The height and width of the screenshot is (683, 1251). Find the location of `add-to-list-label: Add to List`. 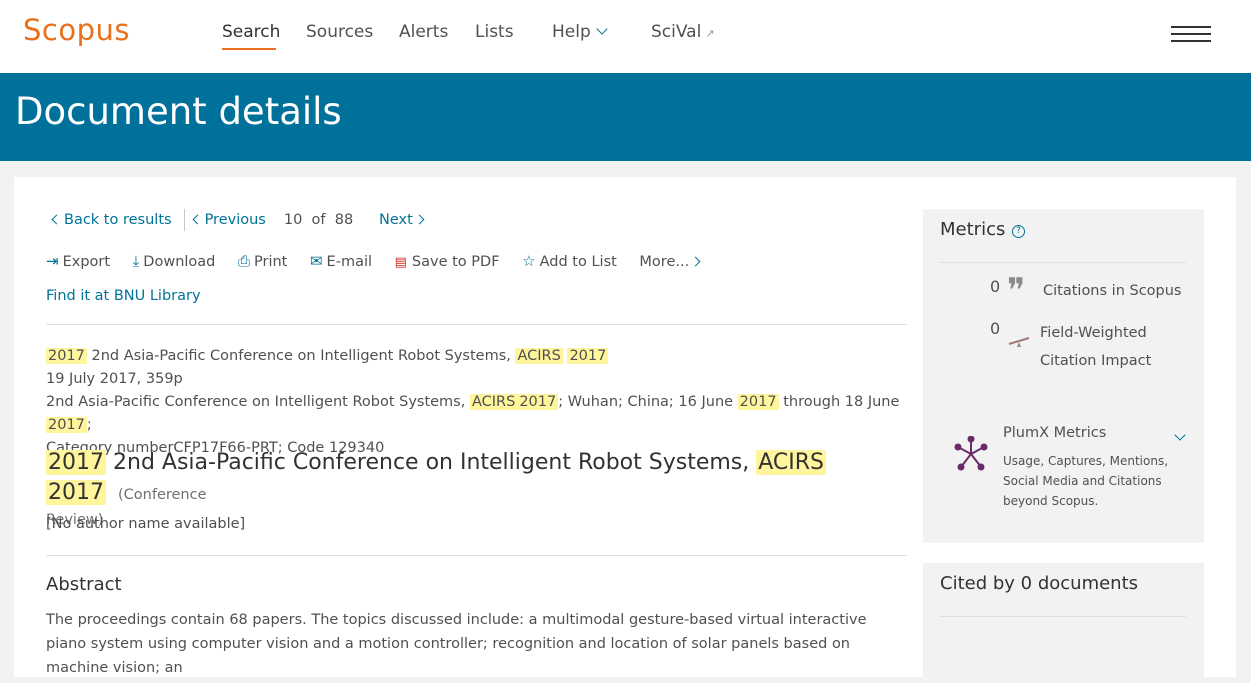

add-to-list-label: Add to List is located at coordinates (578, 262).